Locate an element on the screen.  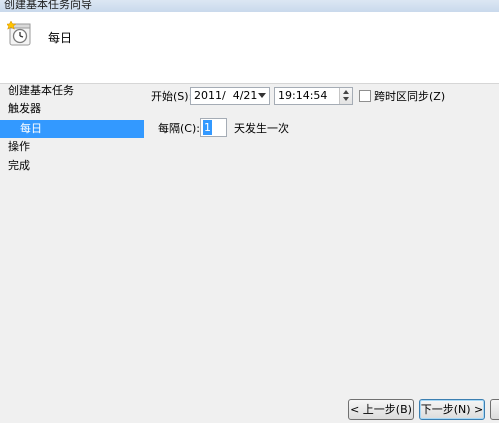
start-date-value: 2011/ 4/21 is located at coordinates (226, 95).